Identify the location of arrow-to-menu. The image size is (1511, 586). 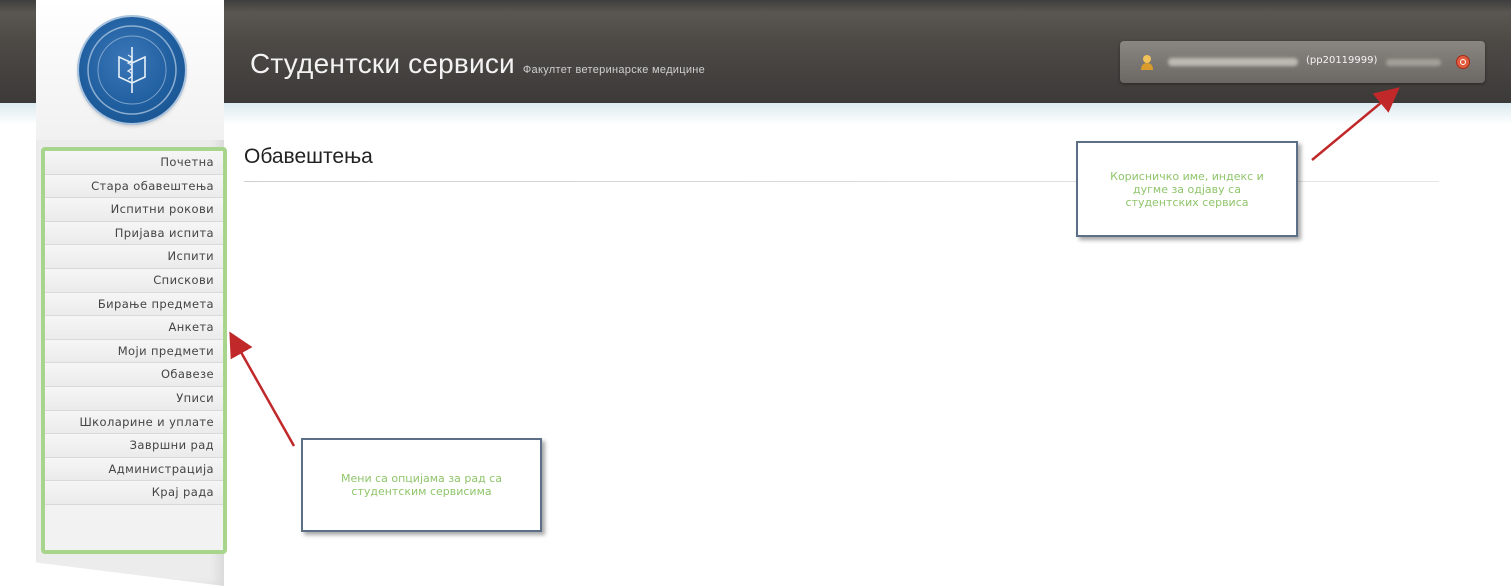
(262, 389).